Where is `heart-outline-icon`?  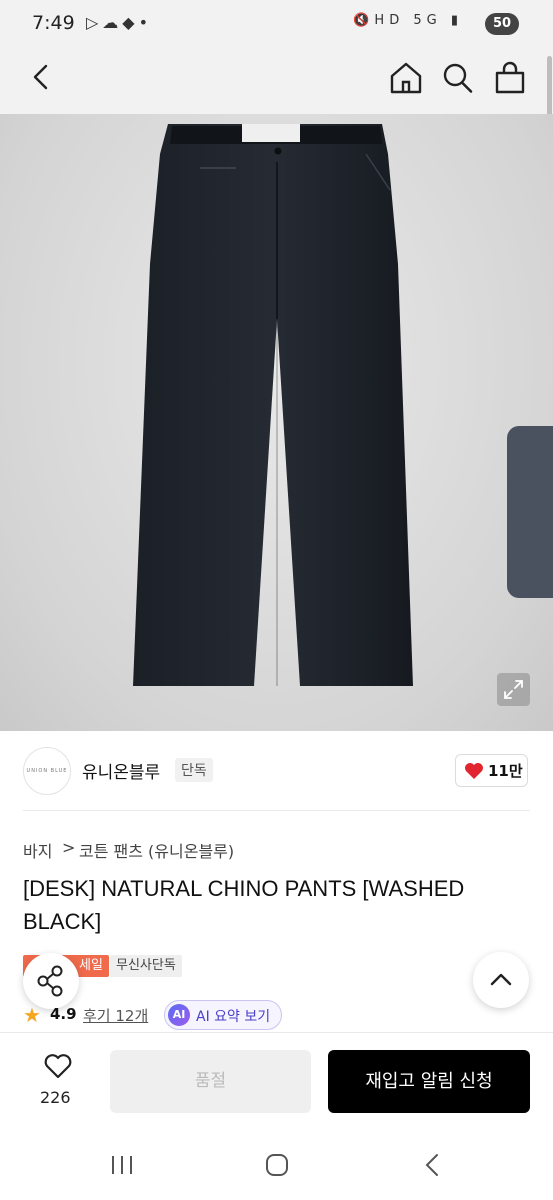 heart-outline-icon is located at coordinates (58, 1066).